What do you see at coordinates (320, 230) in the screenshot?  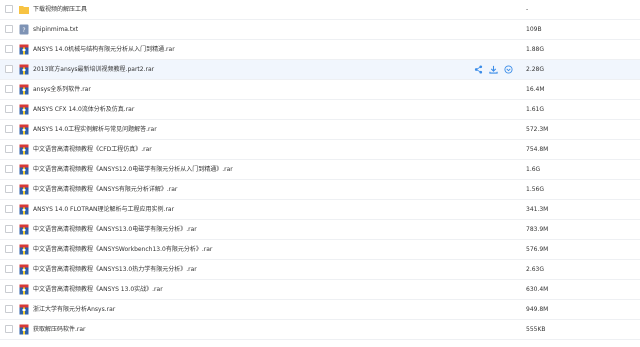 I see `file-row: 中文语音高清视频教程《ANSYS13.0电磁学有限元分析》.rar 783.9M` at bounding box center [320, 230].